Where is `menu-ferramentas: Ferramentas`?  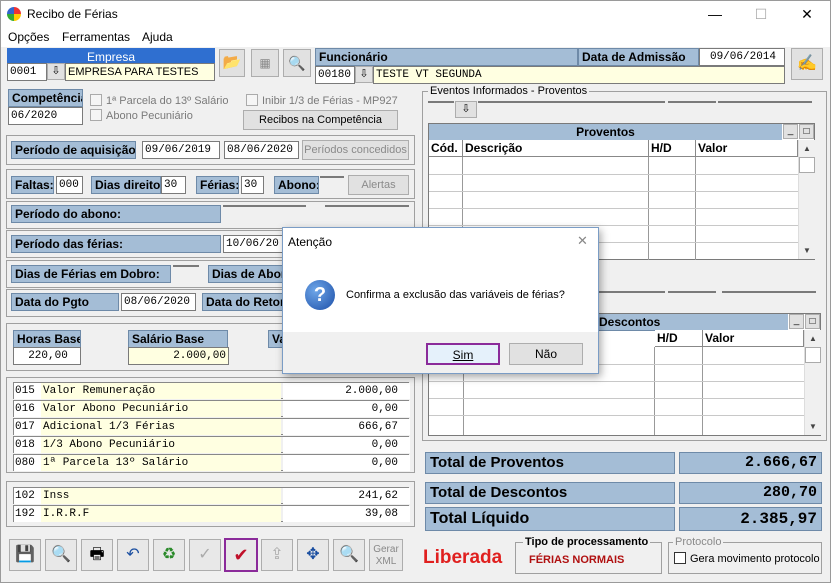 menu-ferramentas: Ferramentas is located at coordinates (96, 37).